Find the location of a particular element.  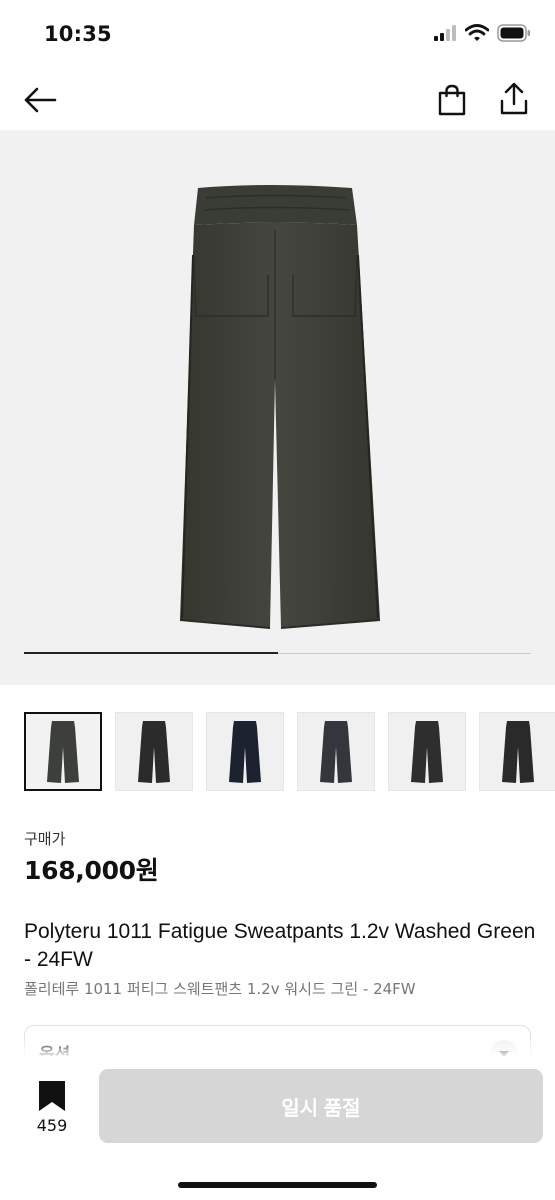

back-button is located at coordinates (40, 100).